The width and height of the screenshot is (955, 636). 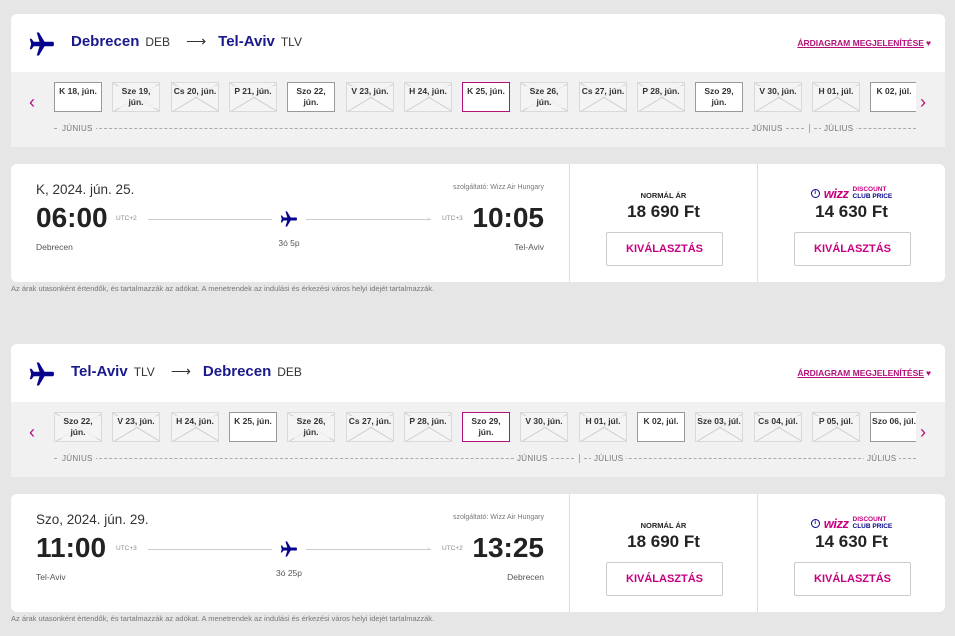 What do you see at coordinates (78, 91) in the screenshot?
I see `date-option-label: K 18, jún.` at bounding box center [78, 91].